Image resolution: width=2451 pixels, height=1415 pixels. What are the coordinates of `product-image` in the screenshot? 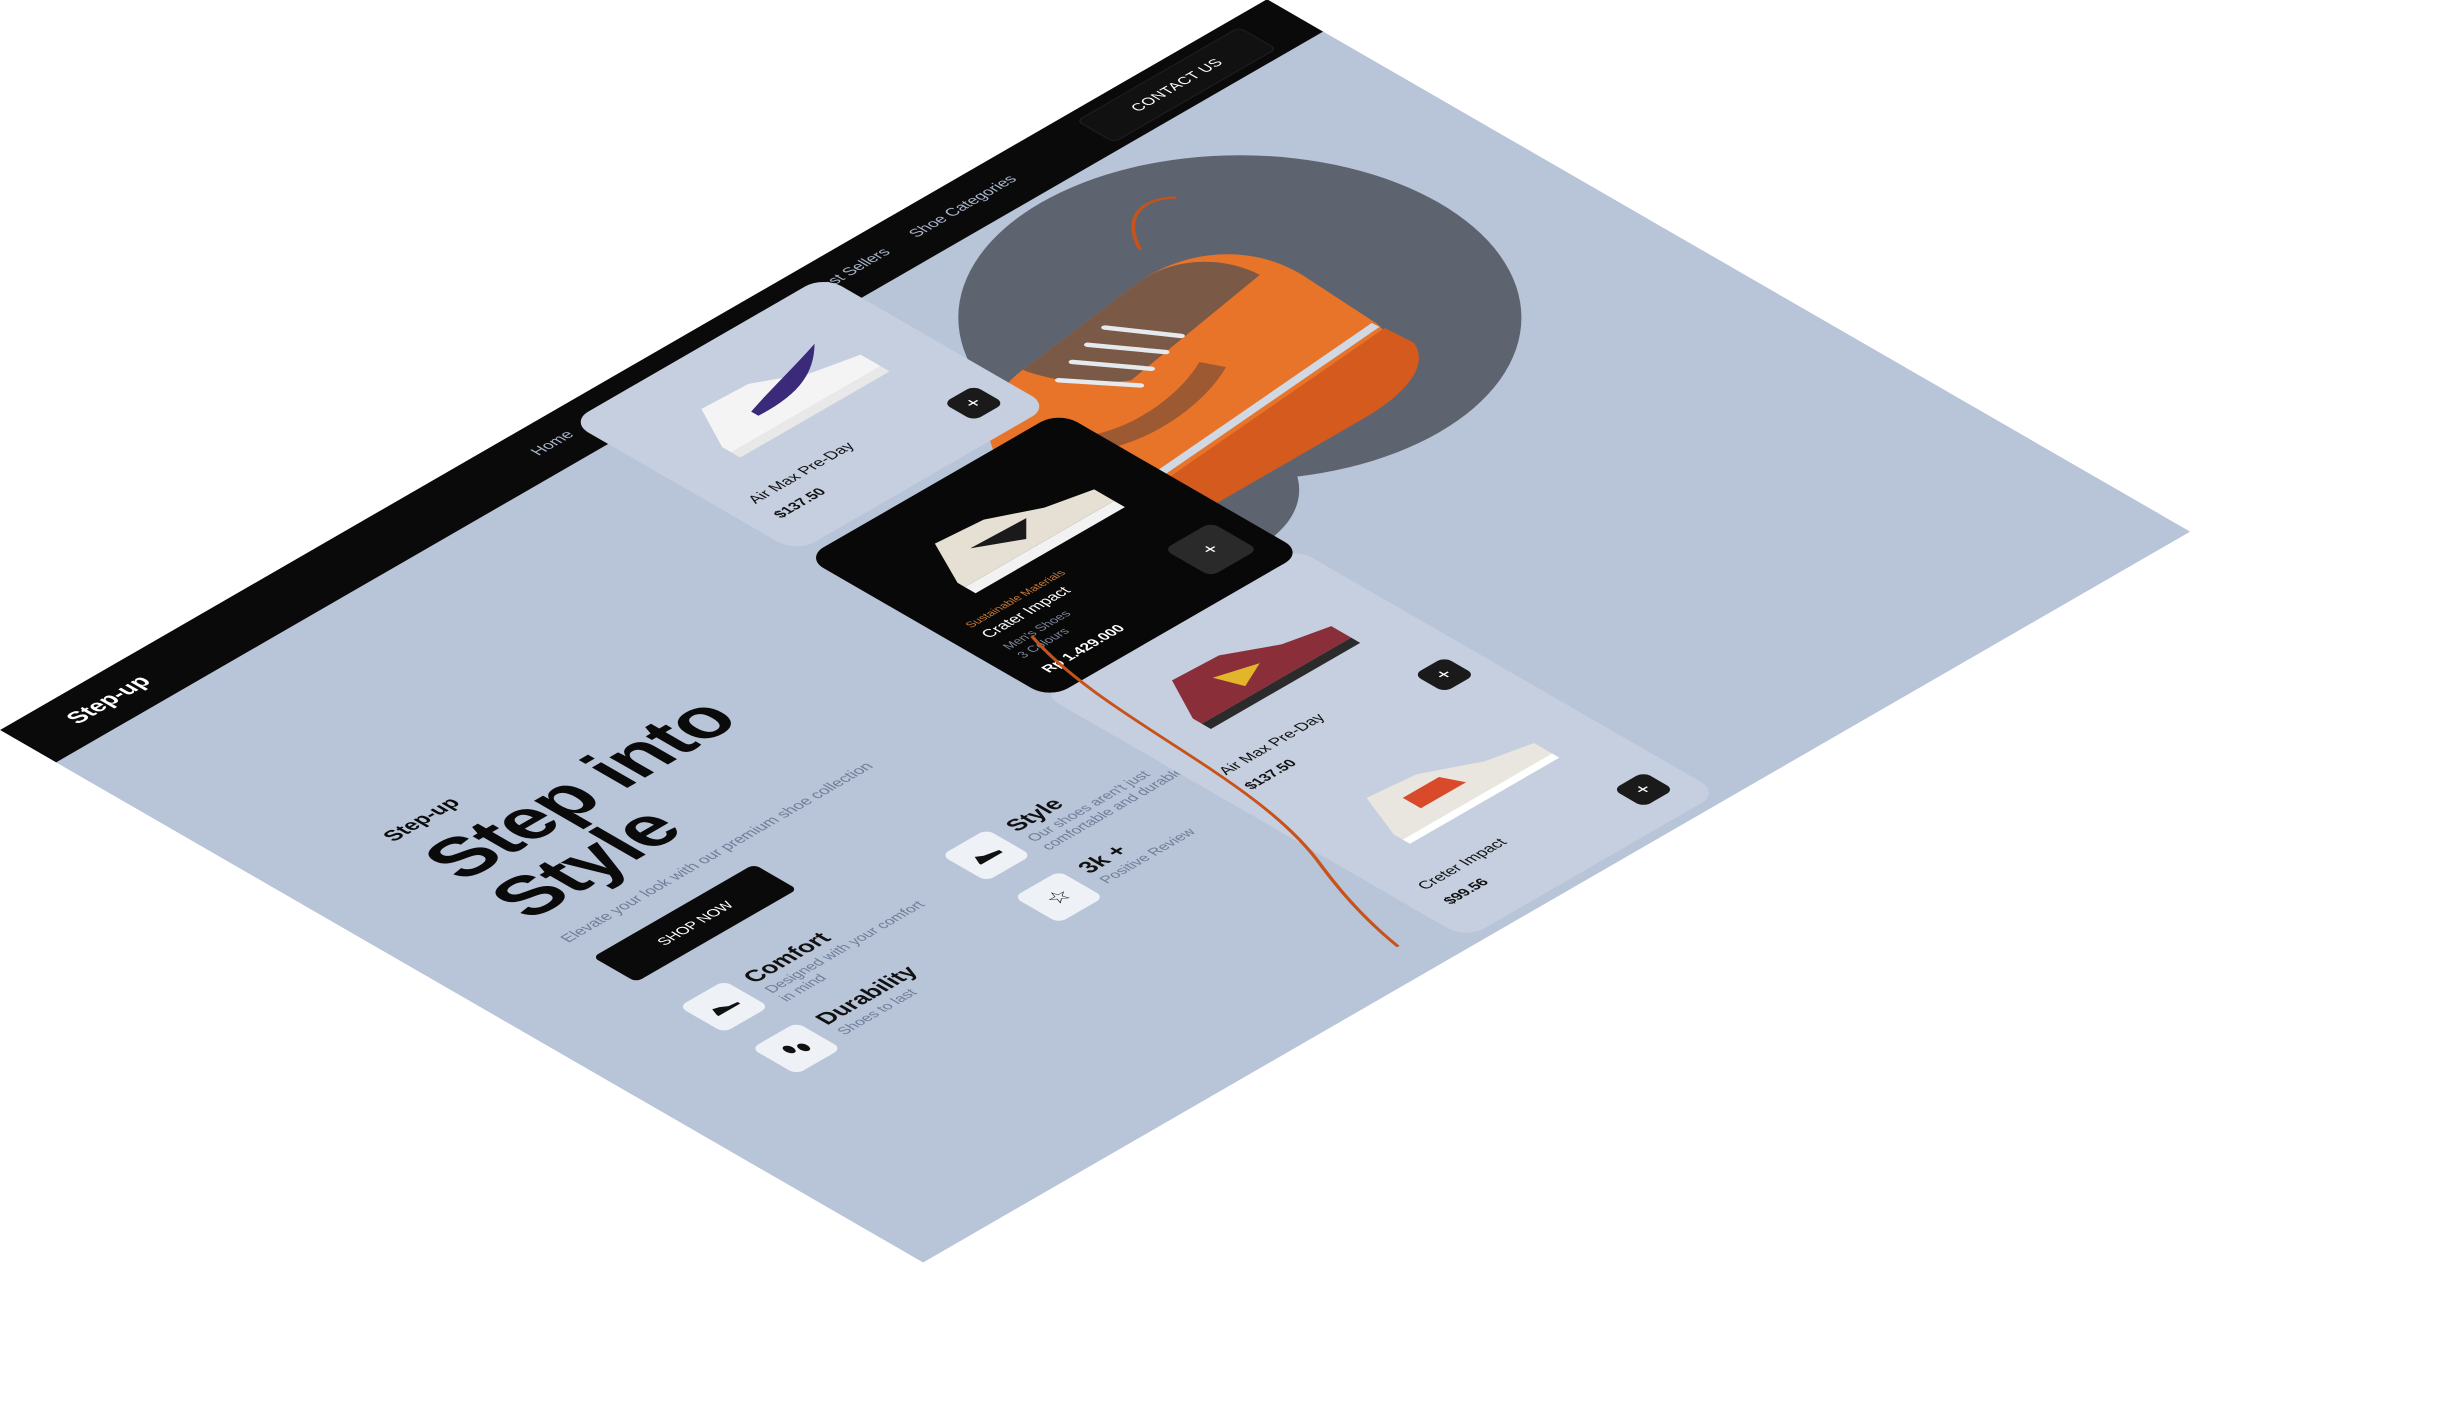 It's located at (795, 400).